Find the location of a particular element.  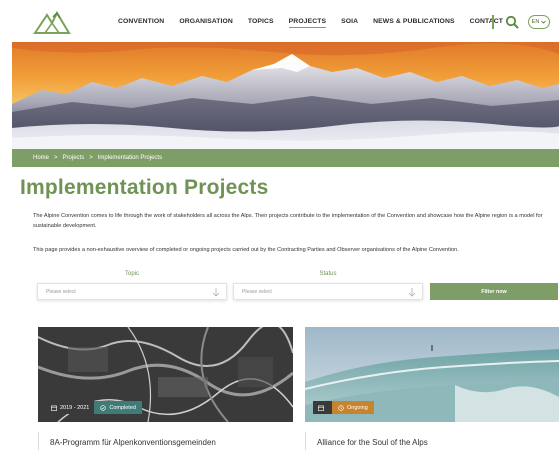

project-date-badge is located at coordinates (322, 407).